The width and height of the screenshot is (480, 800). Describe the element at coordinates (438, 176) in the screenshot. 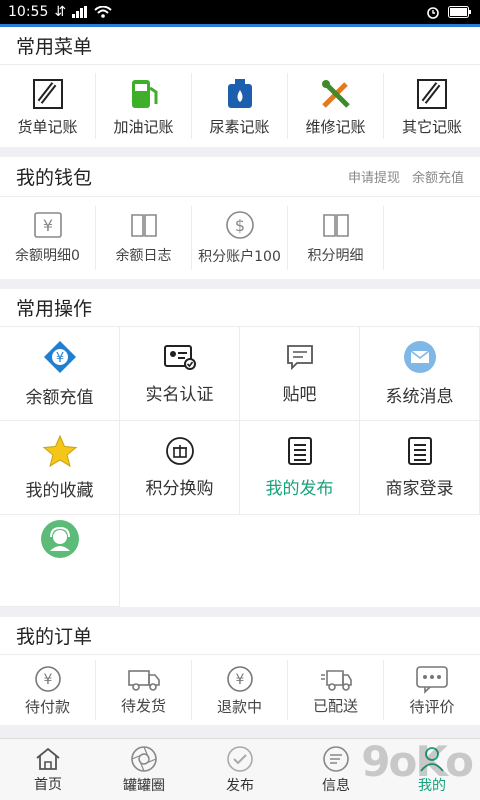

I see `recharge-link: 余额充值` at that location.